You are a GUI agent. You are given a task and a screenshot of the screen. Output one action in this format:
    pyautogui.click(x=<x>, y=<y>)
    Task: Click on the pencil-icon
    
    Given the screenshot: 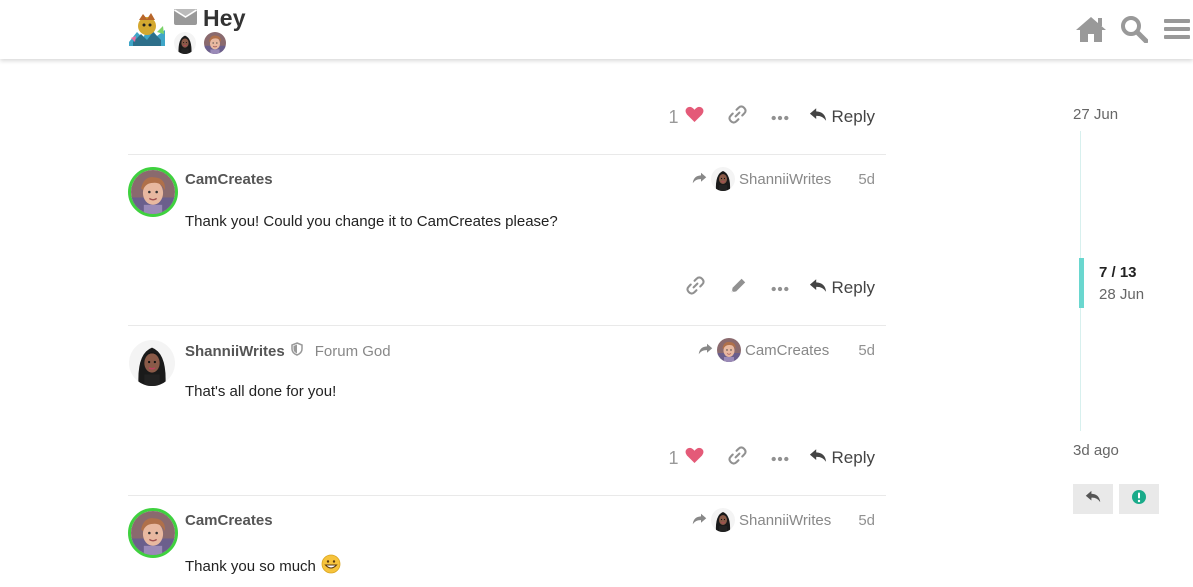 What is the action you would take?
    pyautogui.click(x=738, y=288)
    